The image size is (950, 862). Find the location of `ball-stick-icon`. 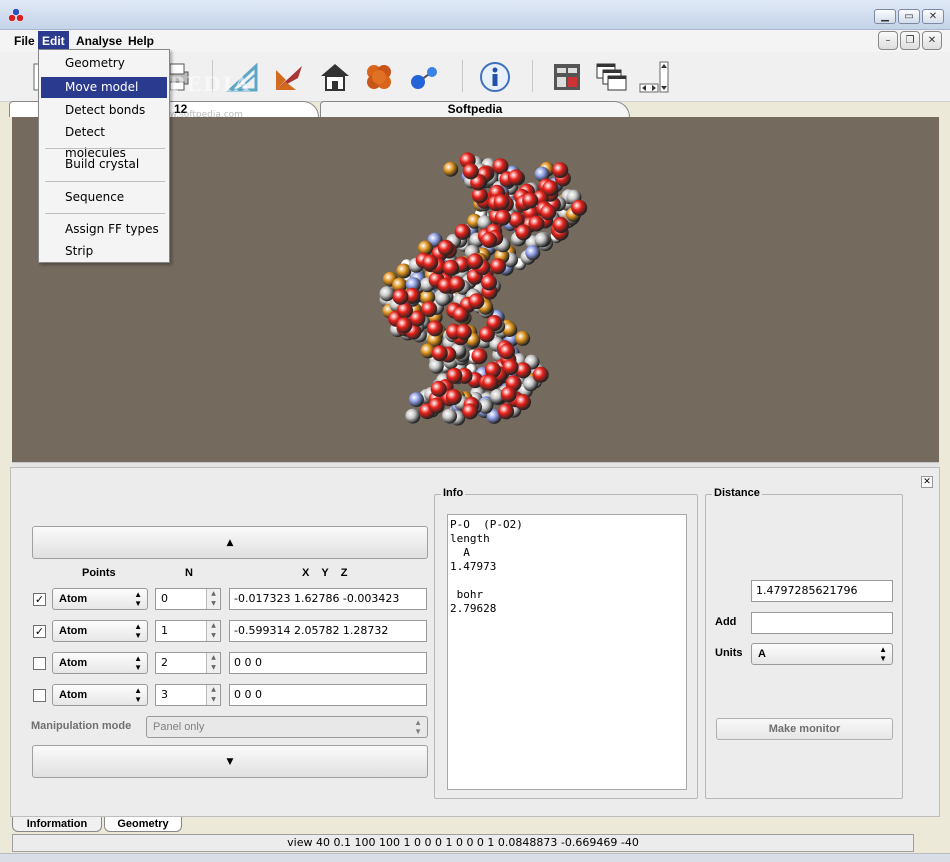

ball-stick-icon is located at coordinates (425, 77).